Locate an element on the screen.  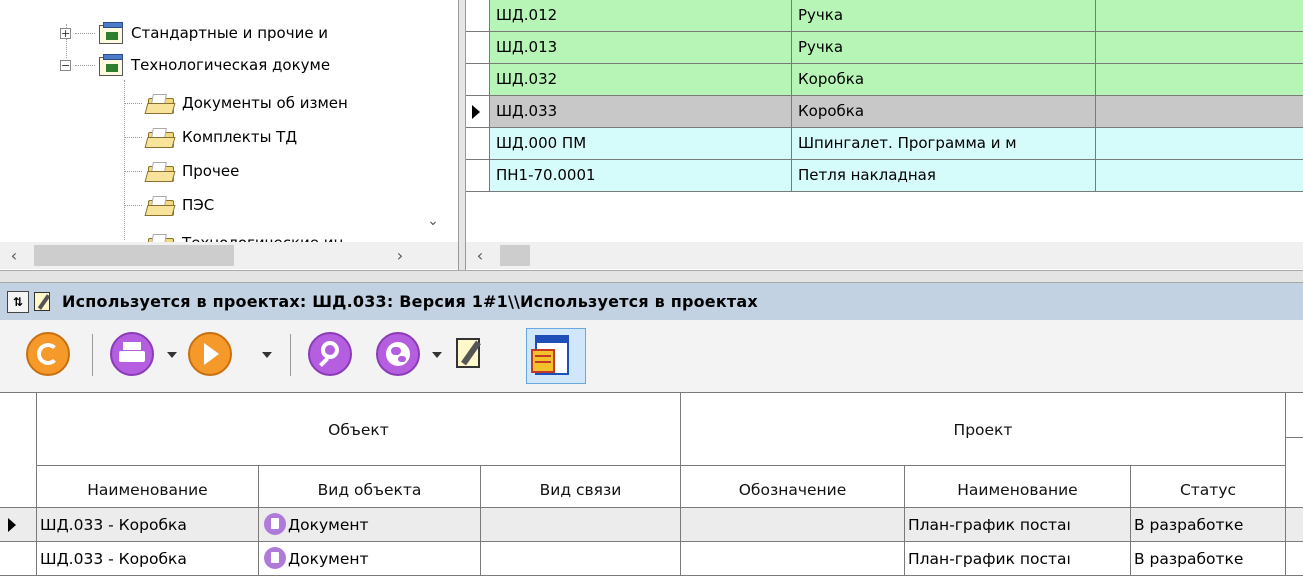
print-dropdown-icon is located at coordinates (172, 355).